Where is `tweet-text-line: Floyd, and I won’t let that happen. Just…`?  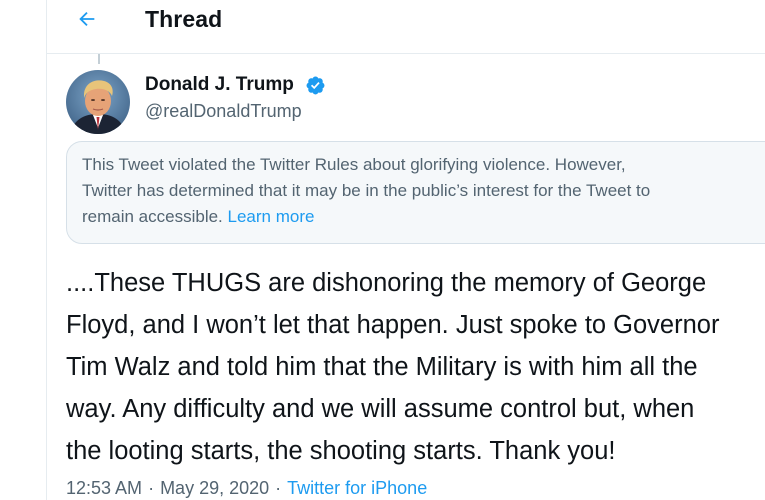
tweet-text-line: Floyd, and I won’t let that happen. Just… is located at coordinates (393, 325).